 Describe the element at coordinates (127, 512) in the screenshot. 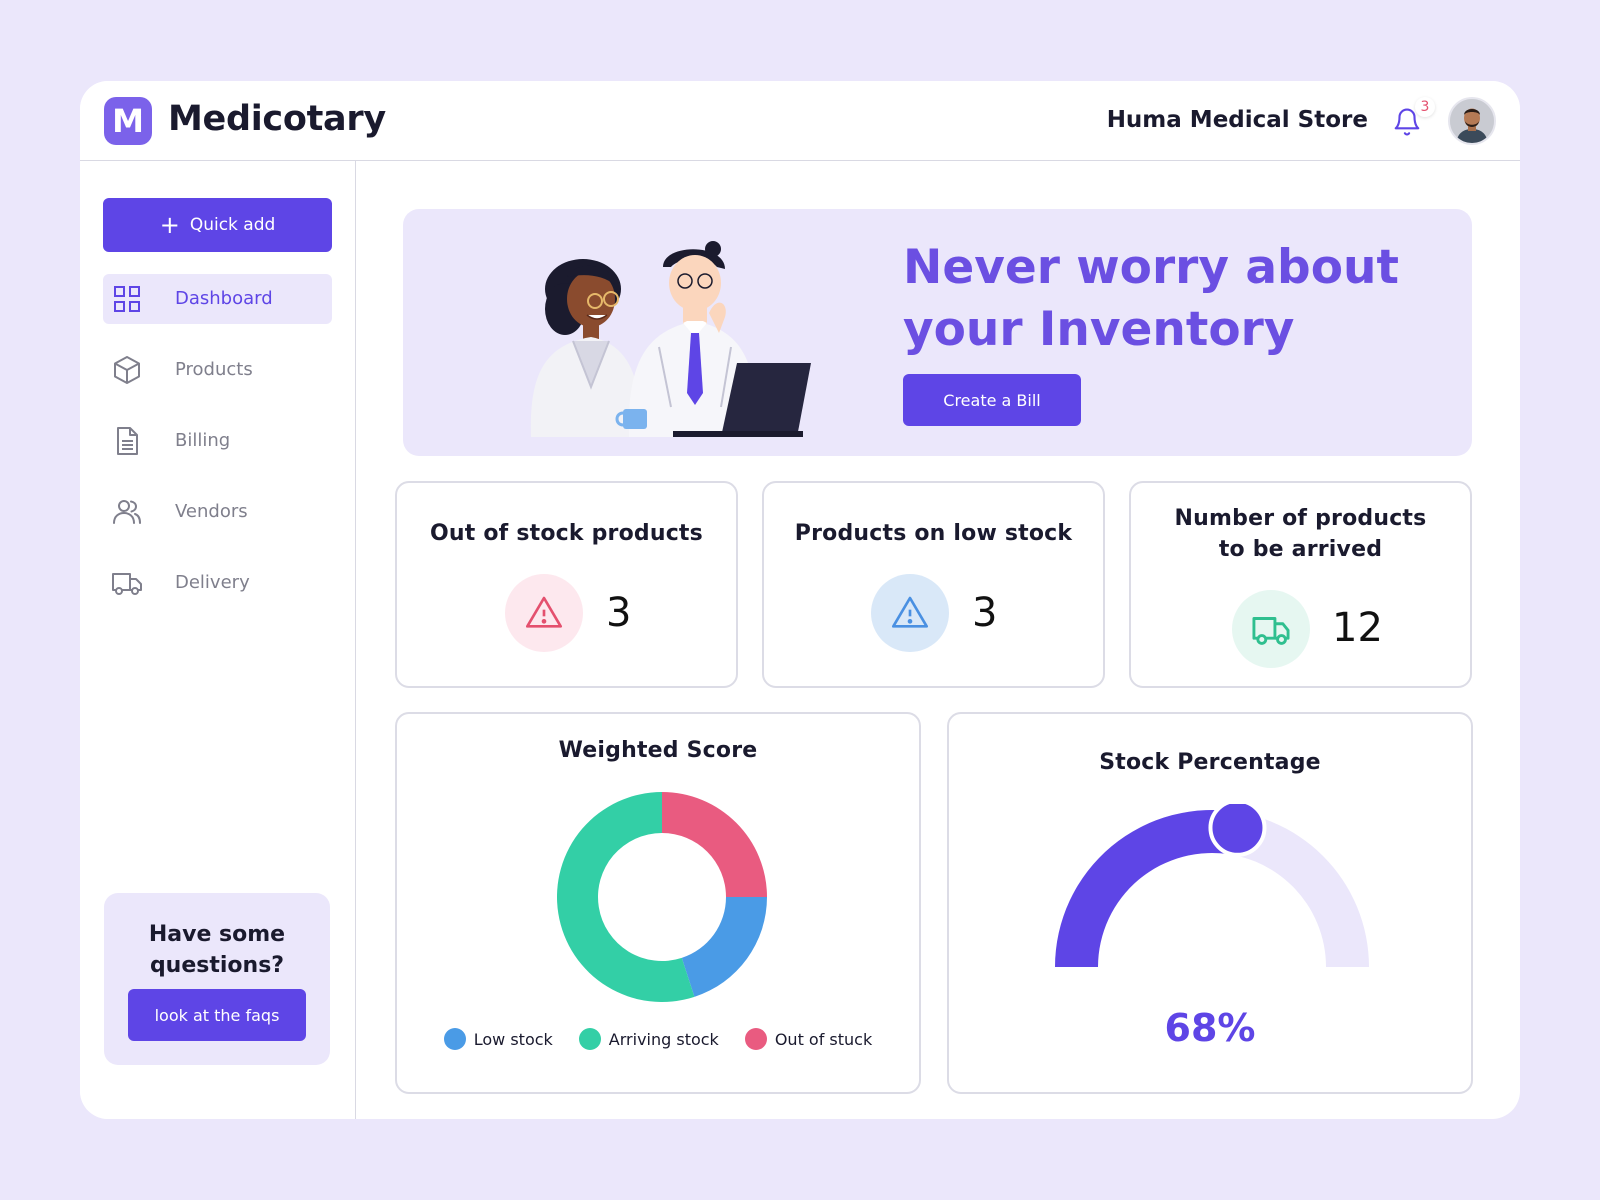

I see `users-icon` at that location.